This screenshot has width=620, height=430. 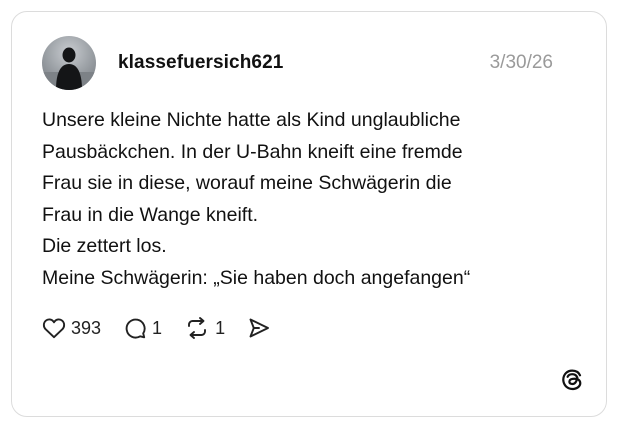 What do you see at coordinates (69, 68) in the screenshot?
I see `avatar-image` at bounding box center [69, 68].